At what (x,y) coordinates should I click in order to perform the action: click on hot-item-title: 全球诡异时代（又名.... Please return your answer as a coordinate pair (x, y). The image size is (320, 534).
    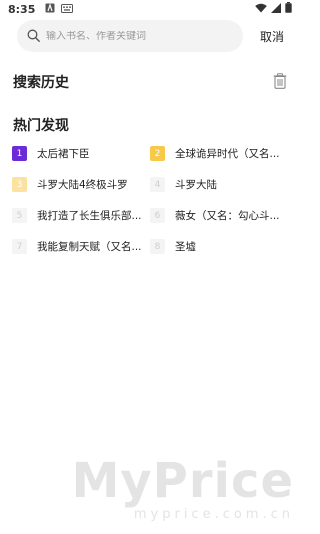
    Looking at the image, I should click on (227, 154).